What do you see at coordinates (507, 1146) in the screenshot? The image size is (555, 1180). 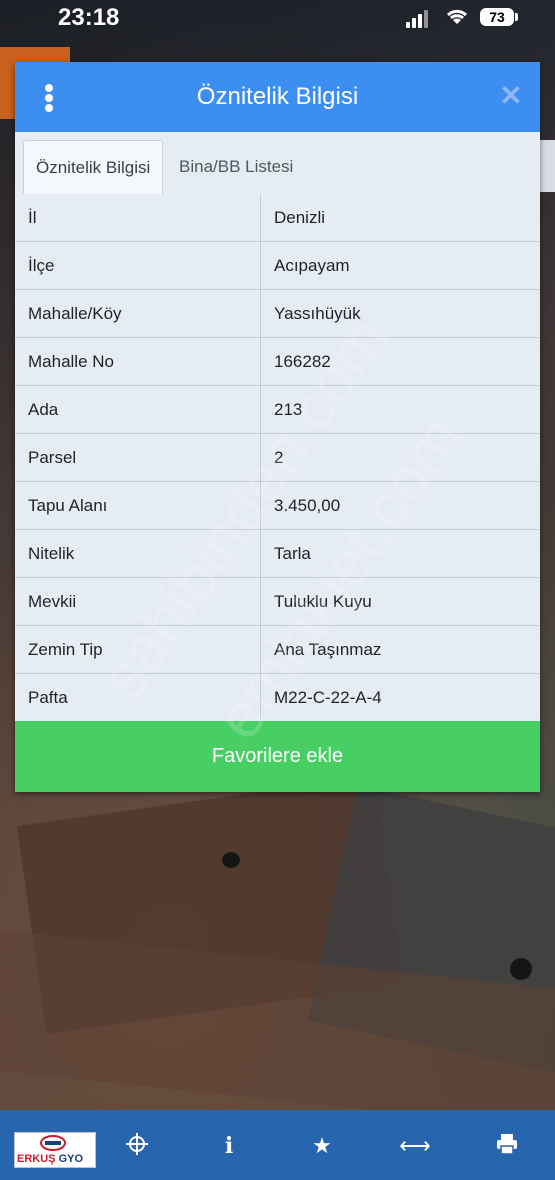 I see `print-icon` at bounding box center [507, 1146].